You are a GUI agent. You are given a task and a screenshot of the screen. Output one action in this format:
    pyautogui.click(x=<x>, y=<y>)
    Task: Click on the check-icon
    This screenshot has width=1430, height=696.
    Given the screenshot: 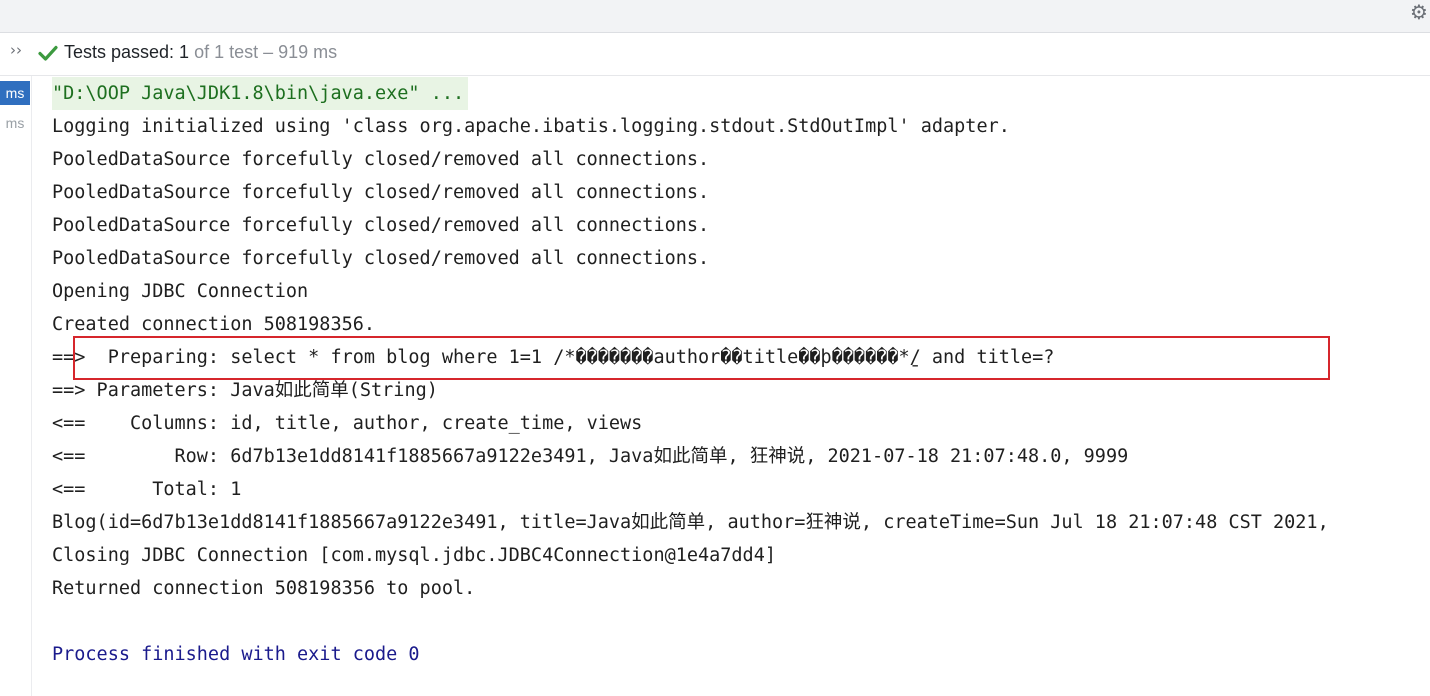 What is the action you would take?
    pyautogui.click(x=48, y=53)
    